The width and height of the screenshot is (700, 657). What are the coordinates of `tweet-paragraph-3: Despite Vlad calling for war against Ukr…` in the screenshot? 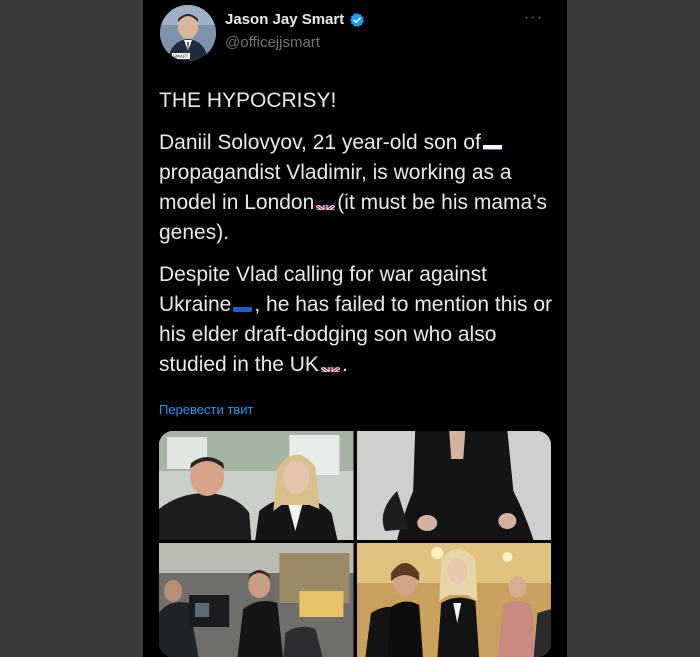 It's located at (356, 320).